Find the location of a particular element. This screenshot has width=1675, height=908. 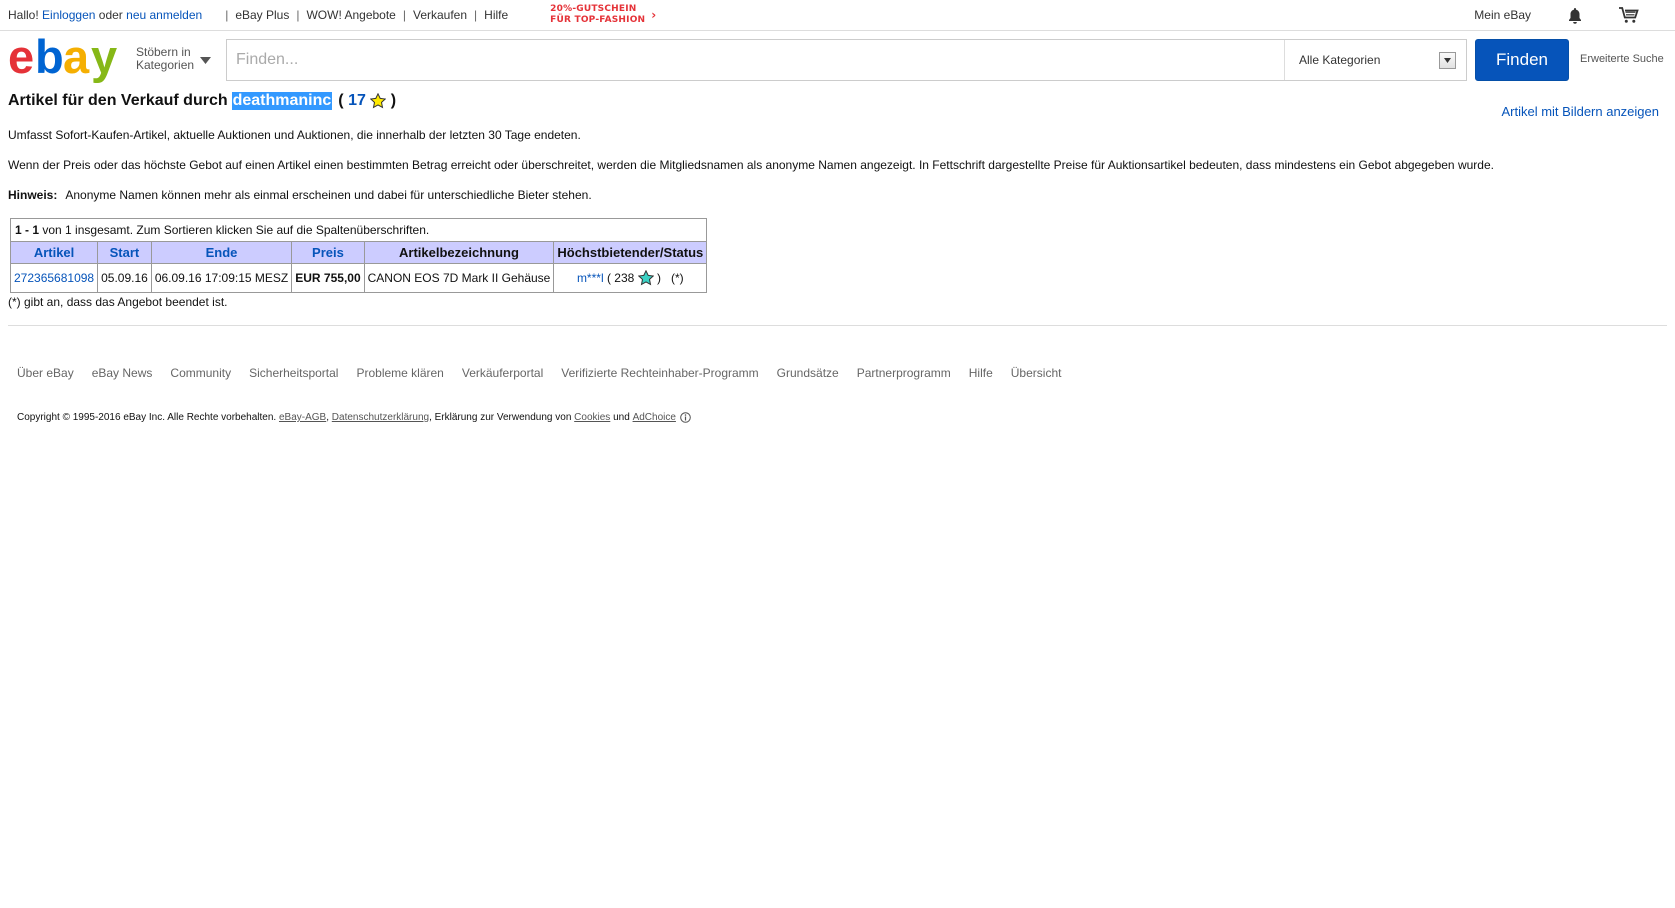

bidder-link: m***l is located at coordinates (590, 278).